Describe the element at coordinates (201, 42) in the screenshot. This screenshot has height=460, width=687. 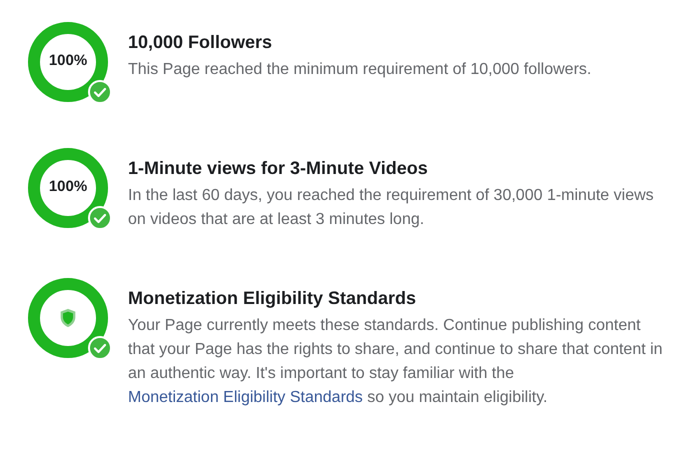
I see `requirement-title: 10,000 Followers` at that location.